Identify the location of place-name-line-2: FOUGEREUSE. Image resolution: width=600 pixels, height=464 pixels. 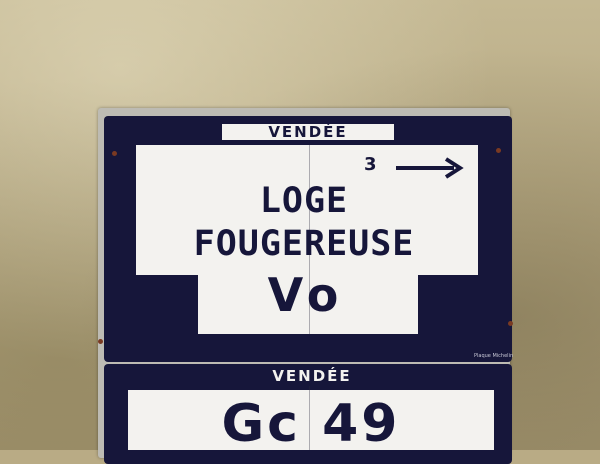
(304, 244).